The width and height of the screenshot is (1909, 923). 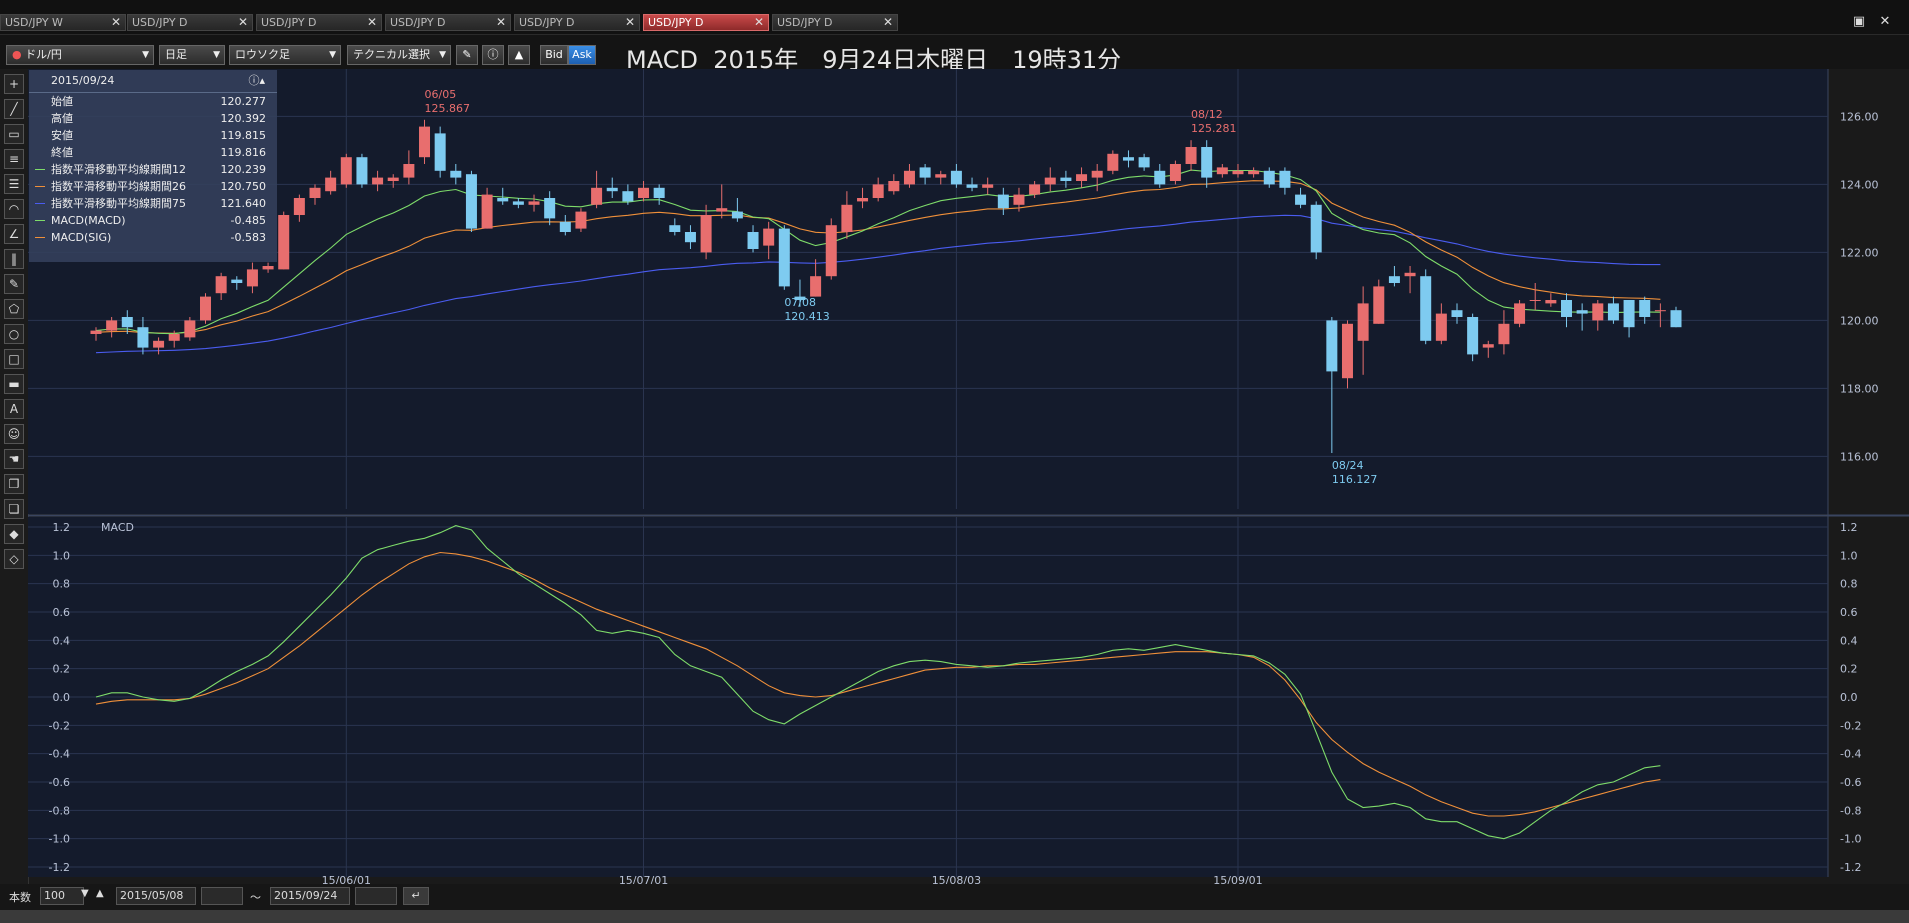 What do you see at coordinates (14, 434) in the screenshot?
I see `emoji-icon: ☺` at bounding box center [14, 434].